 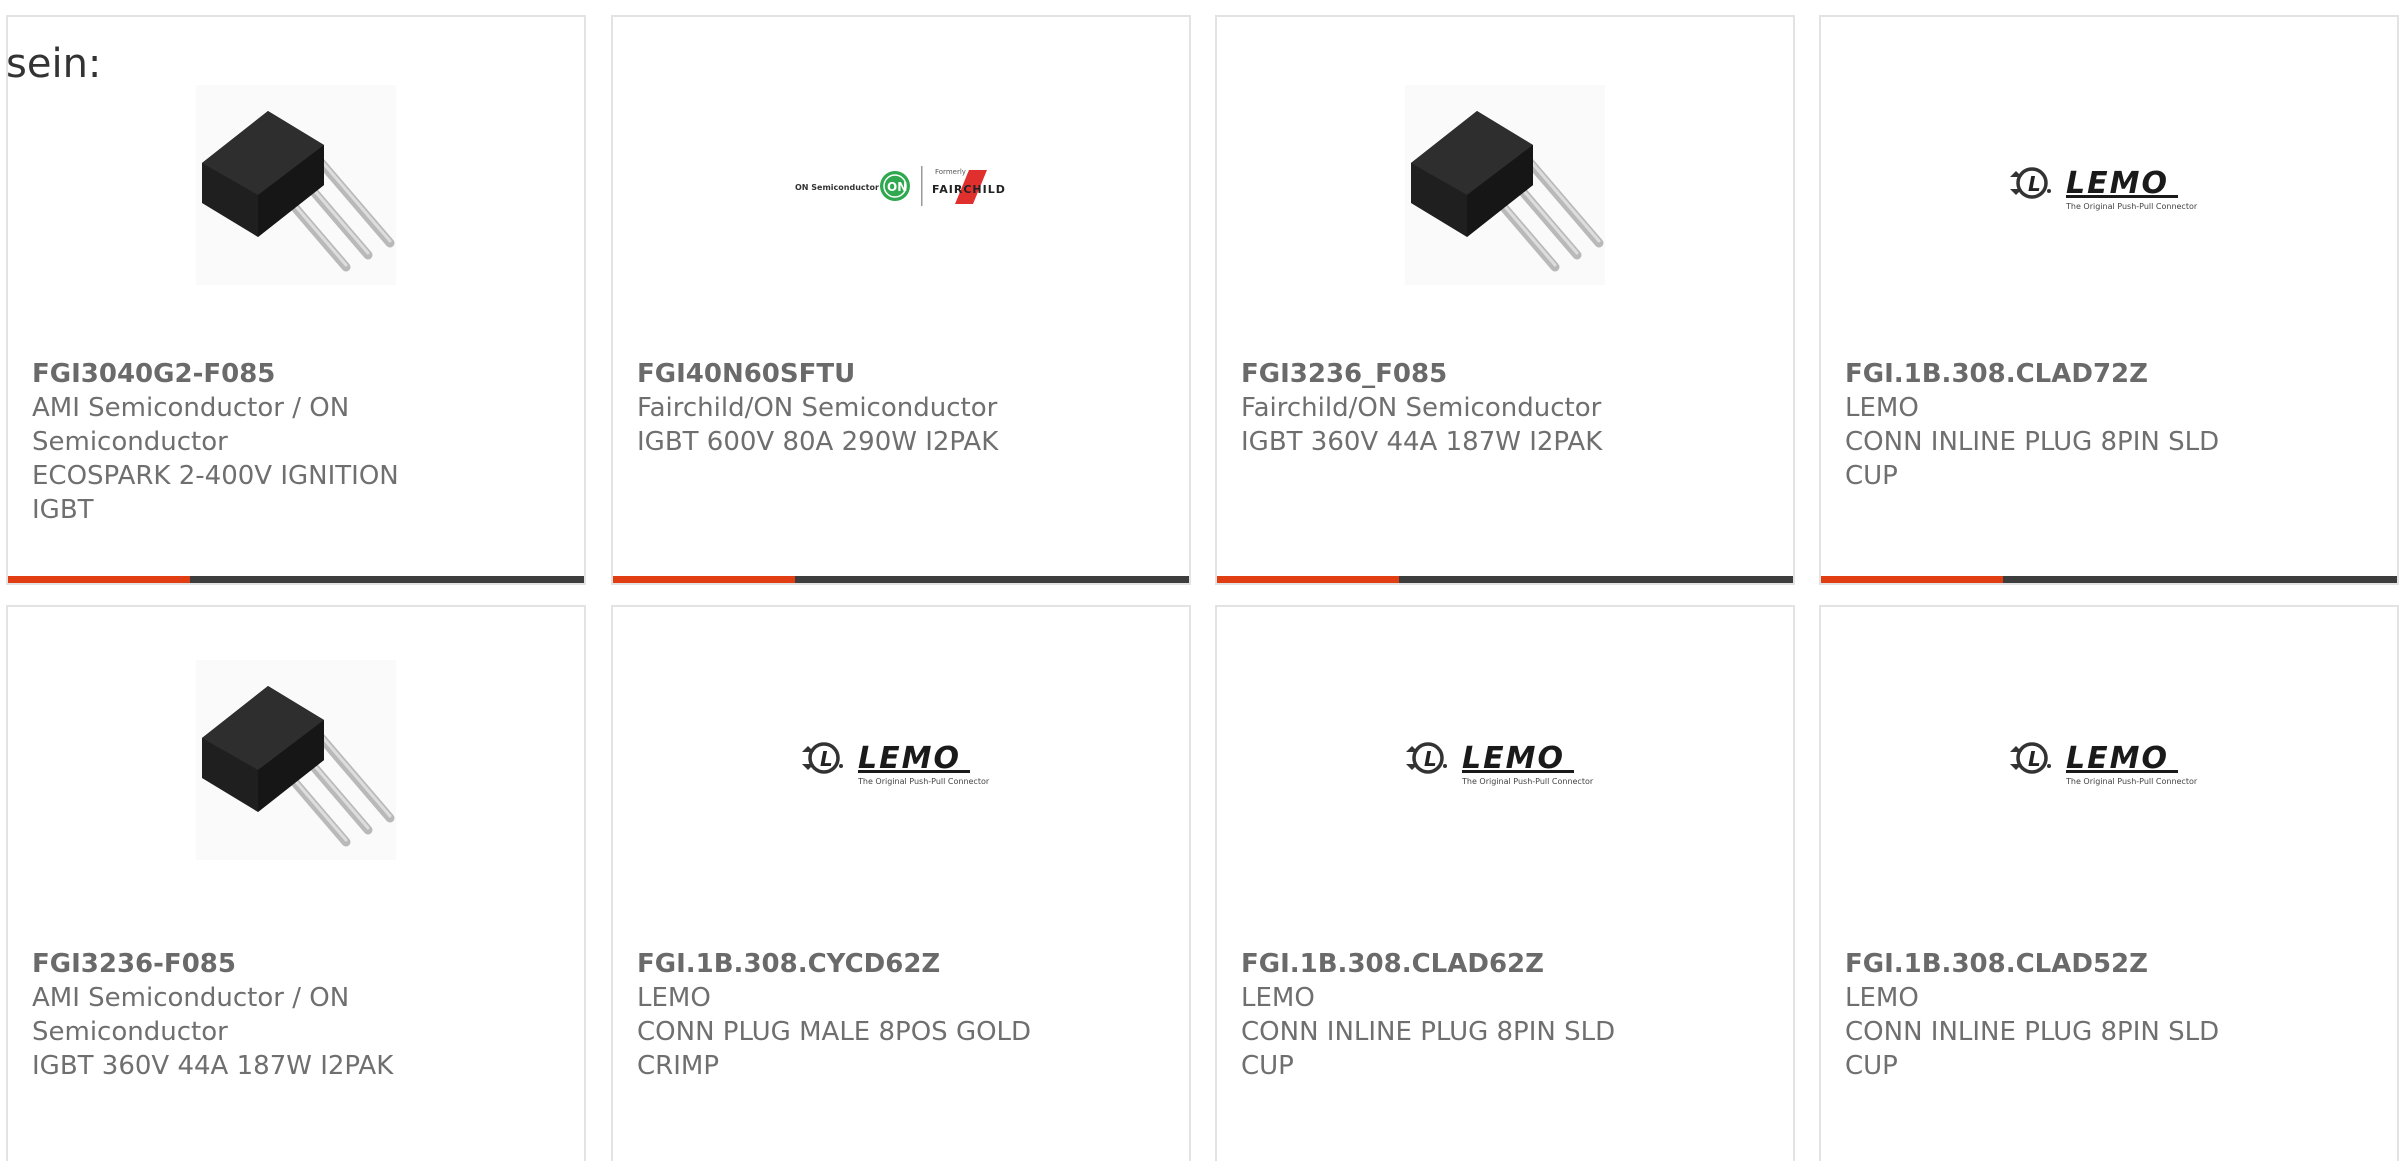 What do you see at coordinates (834, 1049) in the screenshot?
I see `description: CONN PLUG MALE 8POS GOLD CRIMP` at bounding box center [834, 1049].